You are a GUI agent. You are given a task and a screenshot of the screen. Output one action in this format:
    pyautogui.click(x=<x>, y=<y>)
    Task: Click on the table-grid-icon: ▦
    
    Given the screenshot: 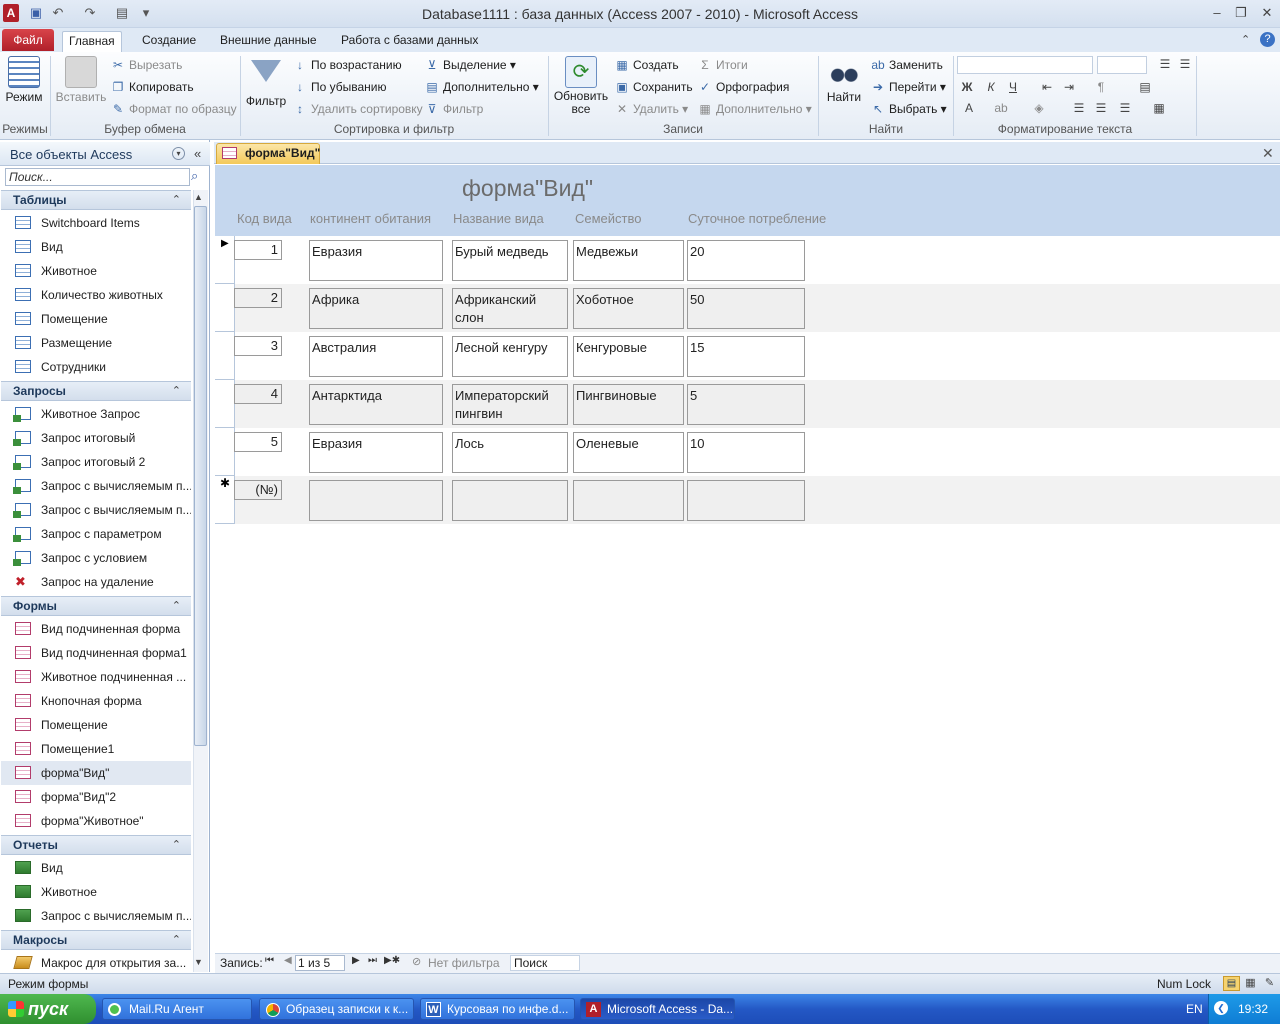 What is the action you would take?
    pyautogui.click(x=1159, y=109)
    